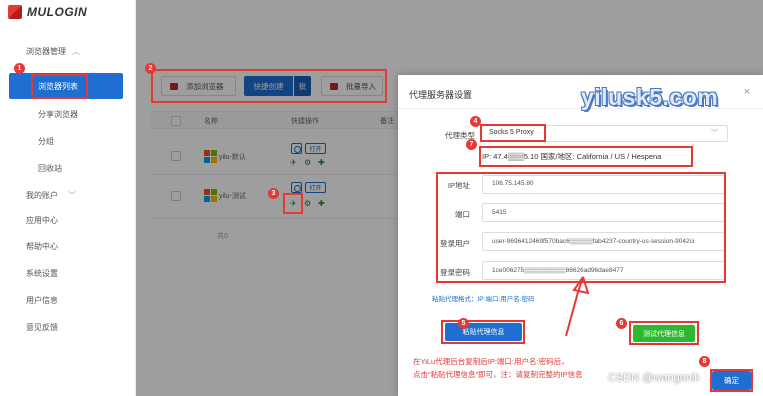 The image size is (763, 396). Describe the element at coordinates (19, 68) in the screenshot. I see `annotation-badge-1: 1` at that location.